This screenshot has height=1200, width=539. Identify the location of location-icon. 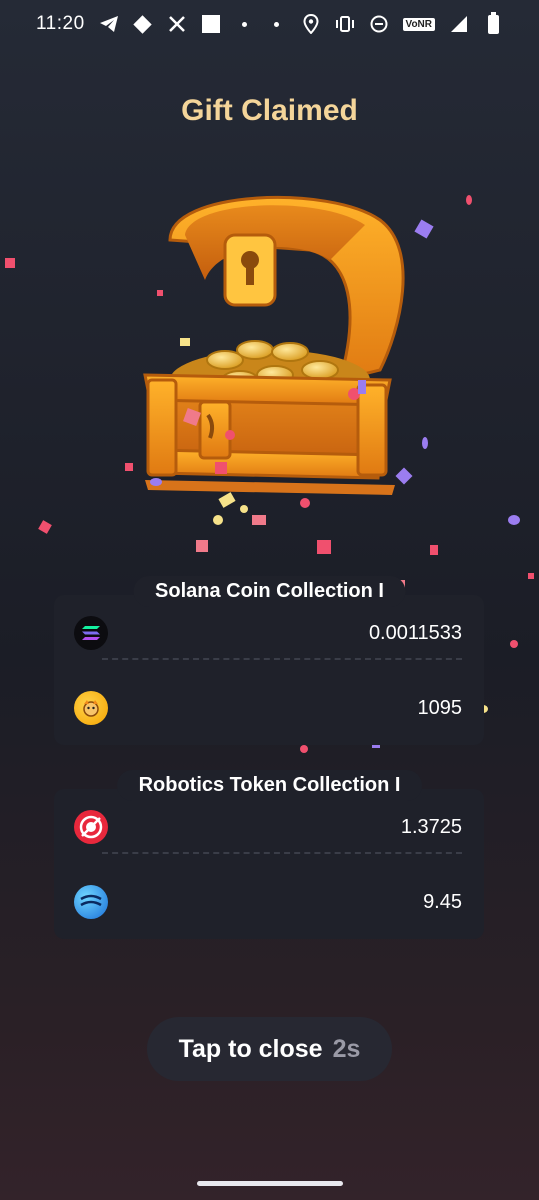
(311, 24).